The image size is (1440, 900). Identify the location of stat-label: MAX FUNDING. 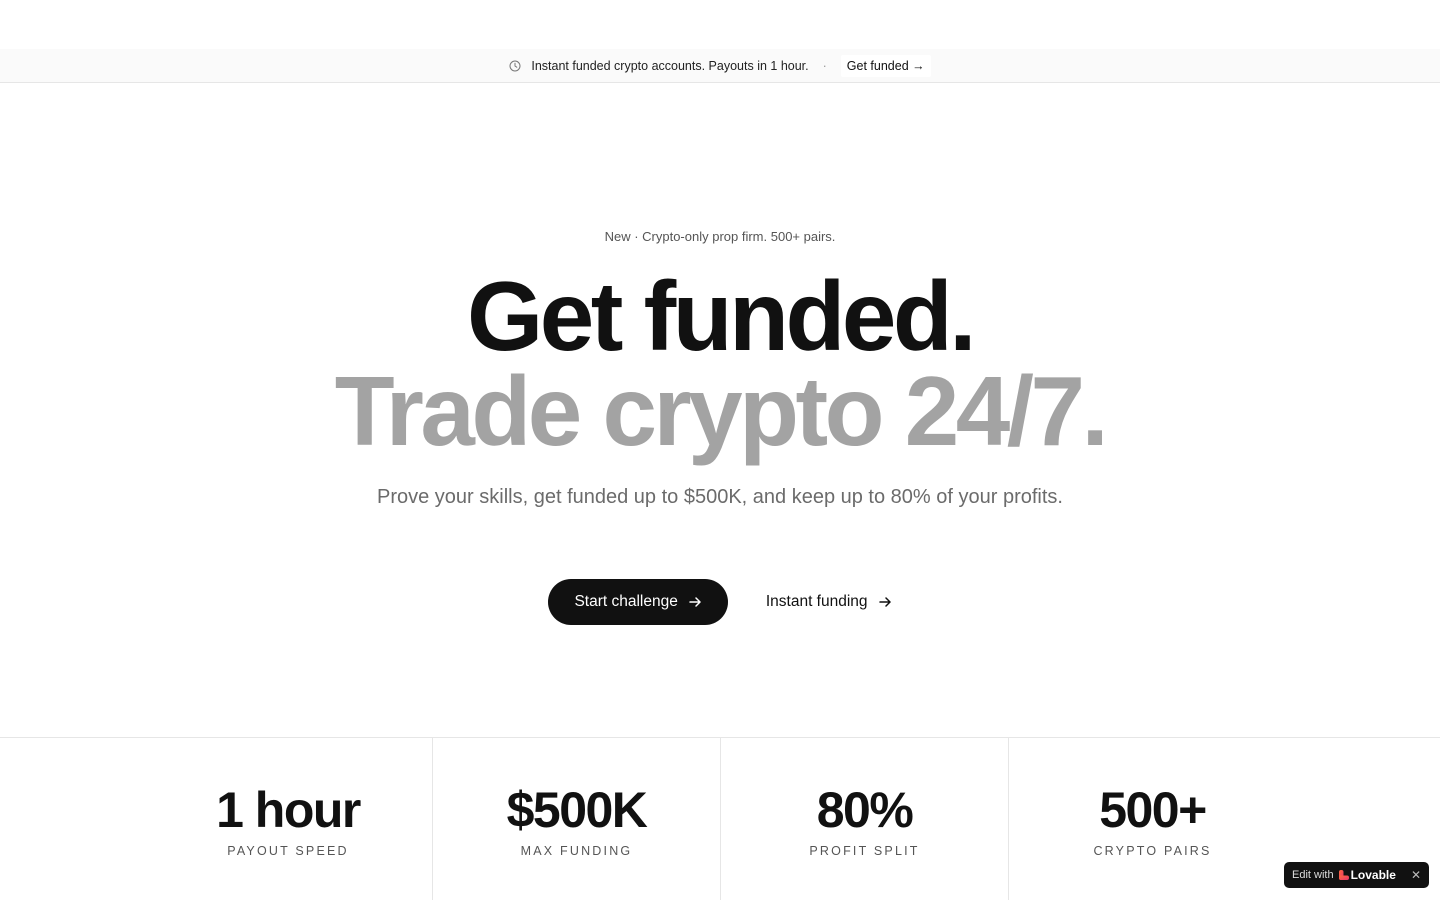
(576, 851).